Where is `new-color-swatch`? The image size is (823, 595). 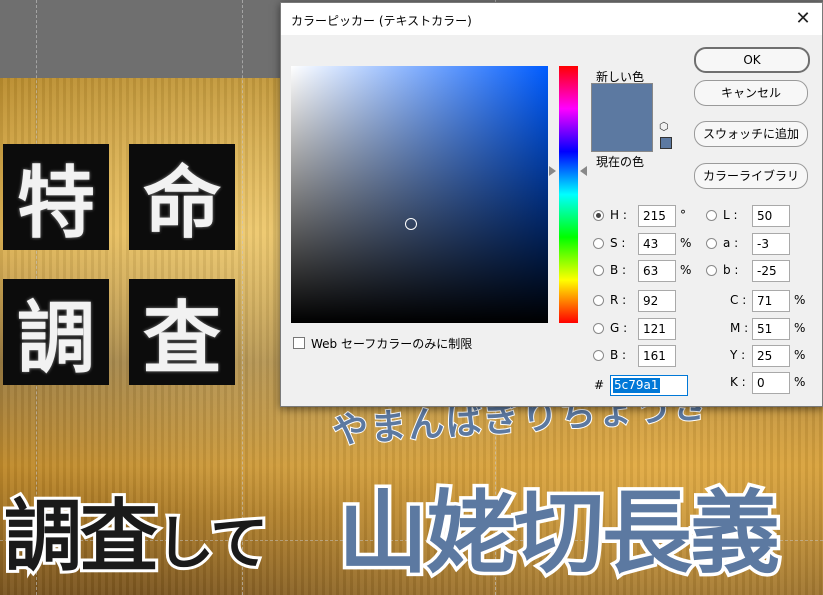
new-color-swatch is located at coordinates (622, 100).